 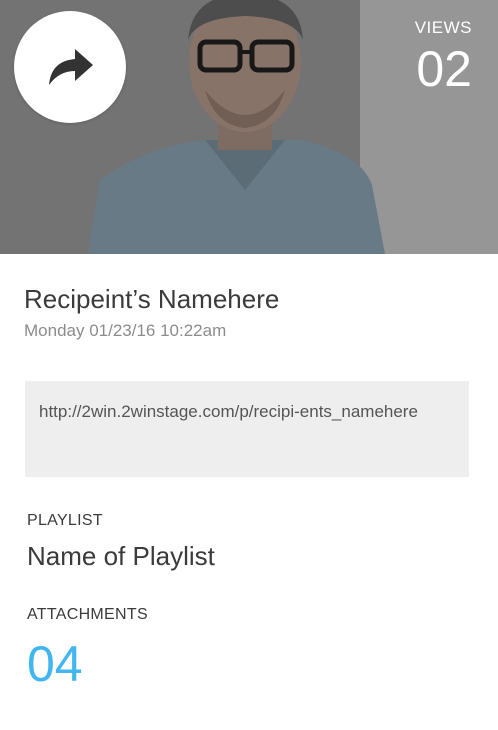 I want to click on playlist-label: PLAYLIST, so click(x=65, y=520).